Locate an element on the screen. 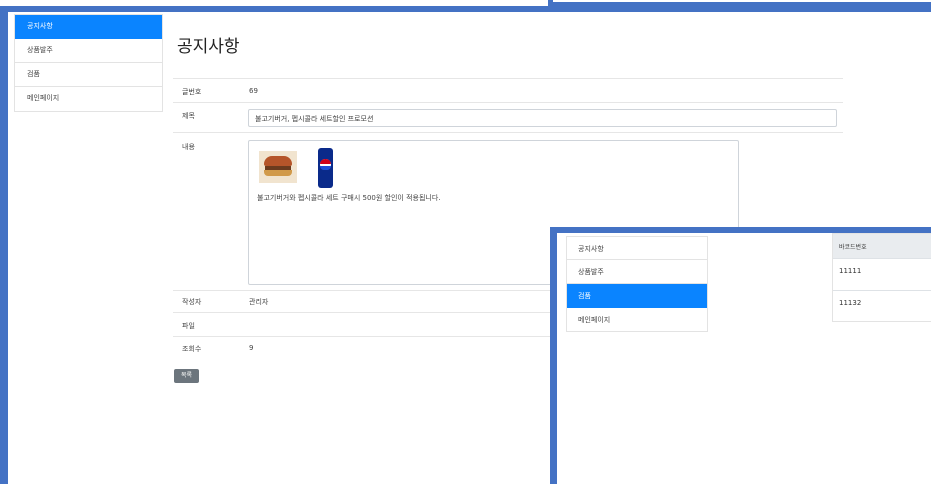 The image size is (931, 484). subject-row: 제목 불고기버거, 펩시콜라 세트할인 프로모션 is located at coordinates (508, 117).